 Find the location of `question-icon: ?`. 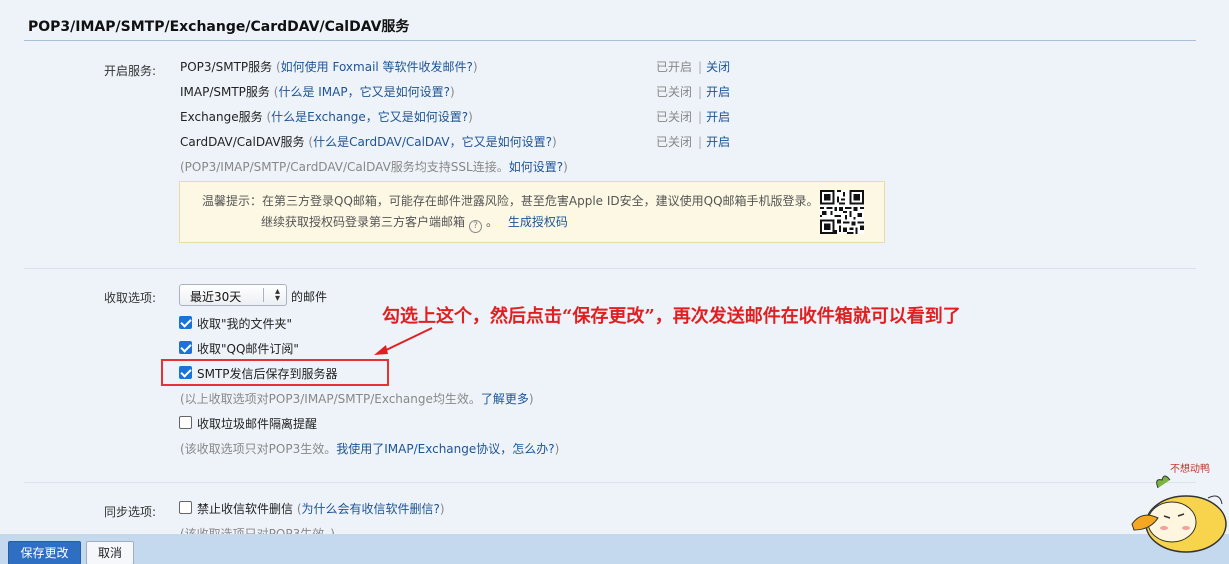

question-icon: ? is located at coordinates (476, 226).